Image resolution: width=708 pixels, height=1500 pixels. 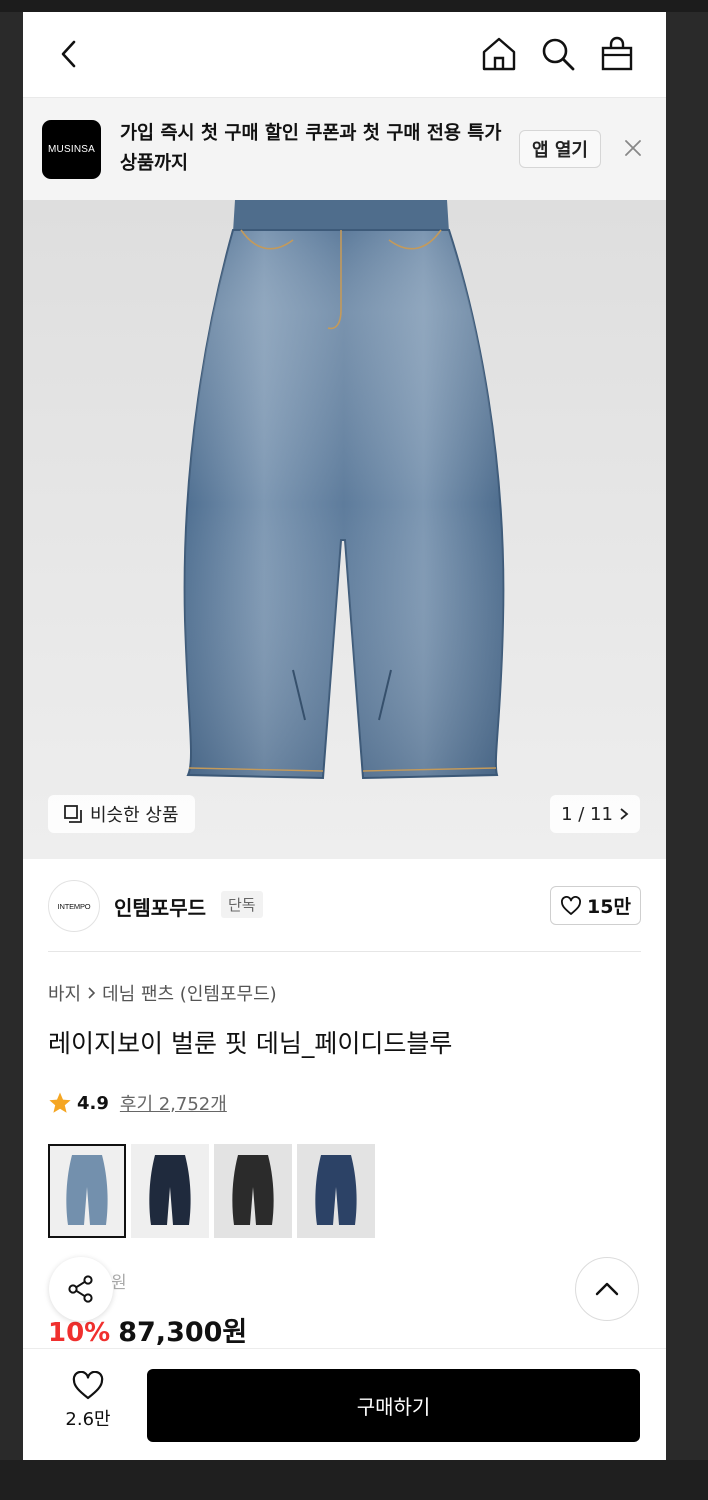 What do you see at coordinates (160, 906) in the screenshot?
I see `brand-name: 인템포무드` at bounding box center [160, 906].